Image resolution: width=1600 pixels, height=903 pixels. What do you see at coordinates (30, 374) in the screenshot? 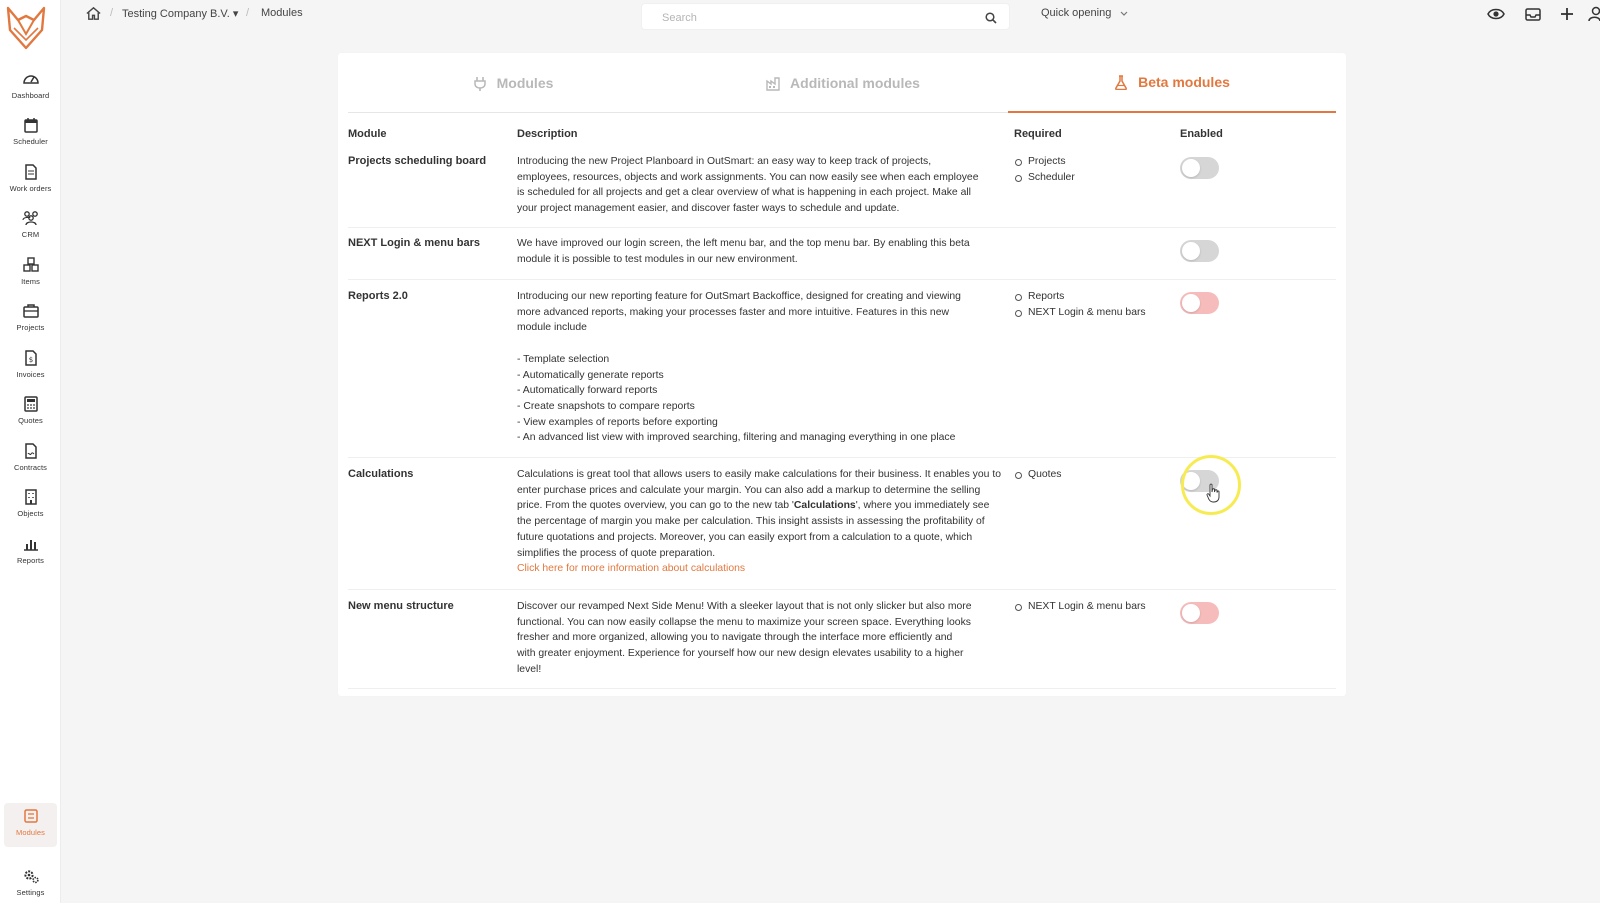
I see `sidebar-item-label: Invoices` at bounding box center [30, 374].